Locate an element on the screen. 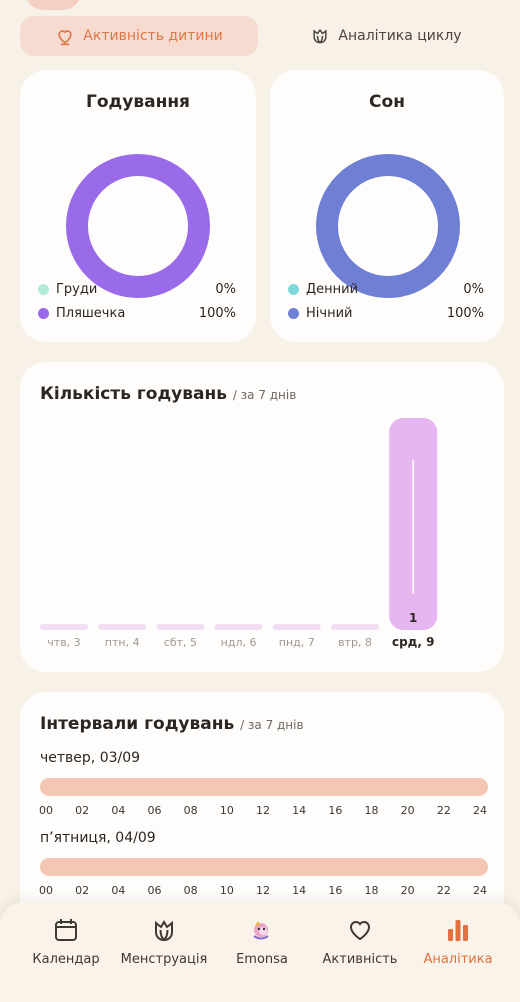  calendar-icon is located at coordinates (66, 930).